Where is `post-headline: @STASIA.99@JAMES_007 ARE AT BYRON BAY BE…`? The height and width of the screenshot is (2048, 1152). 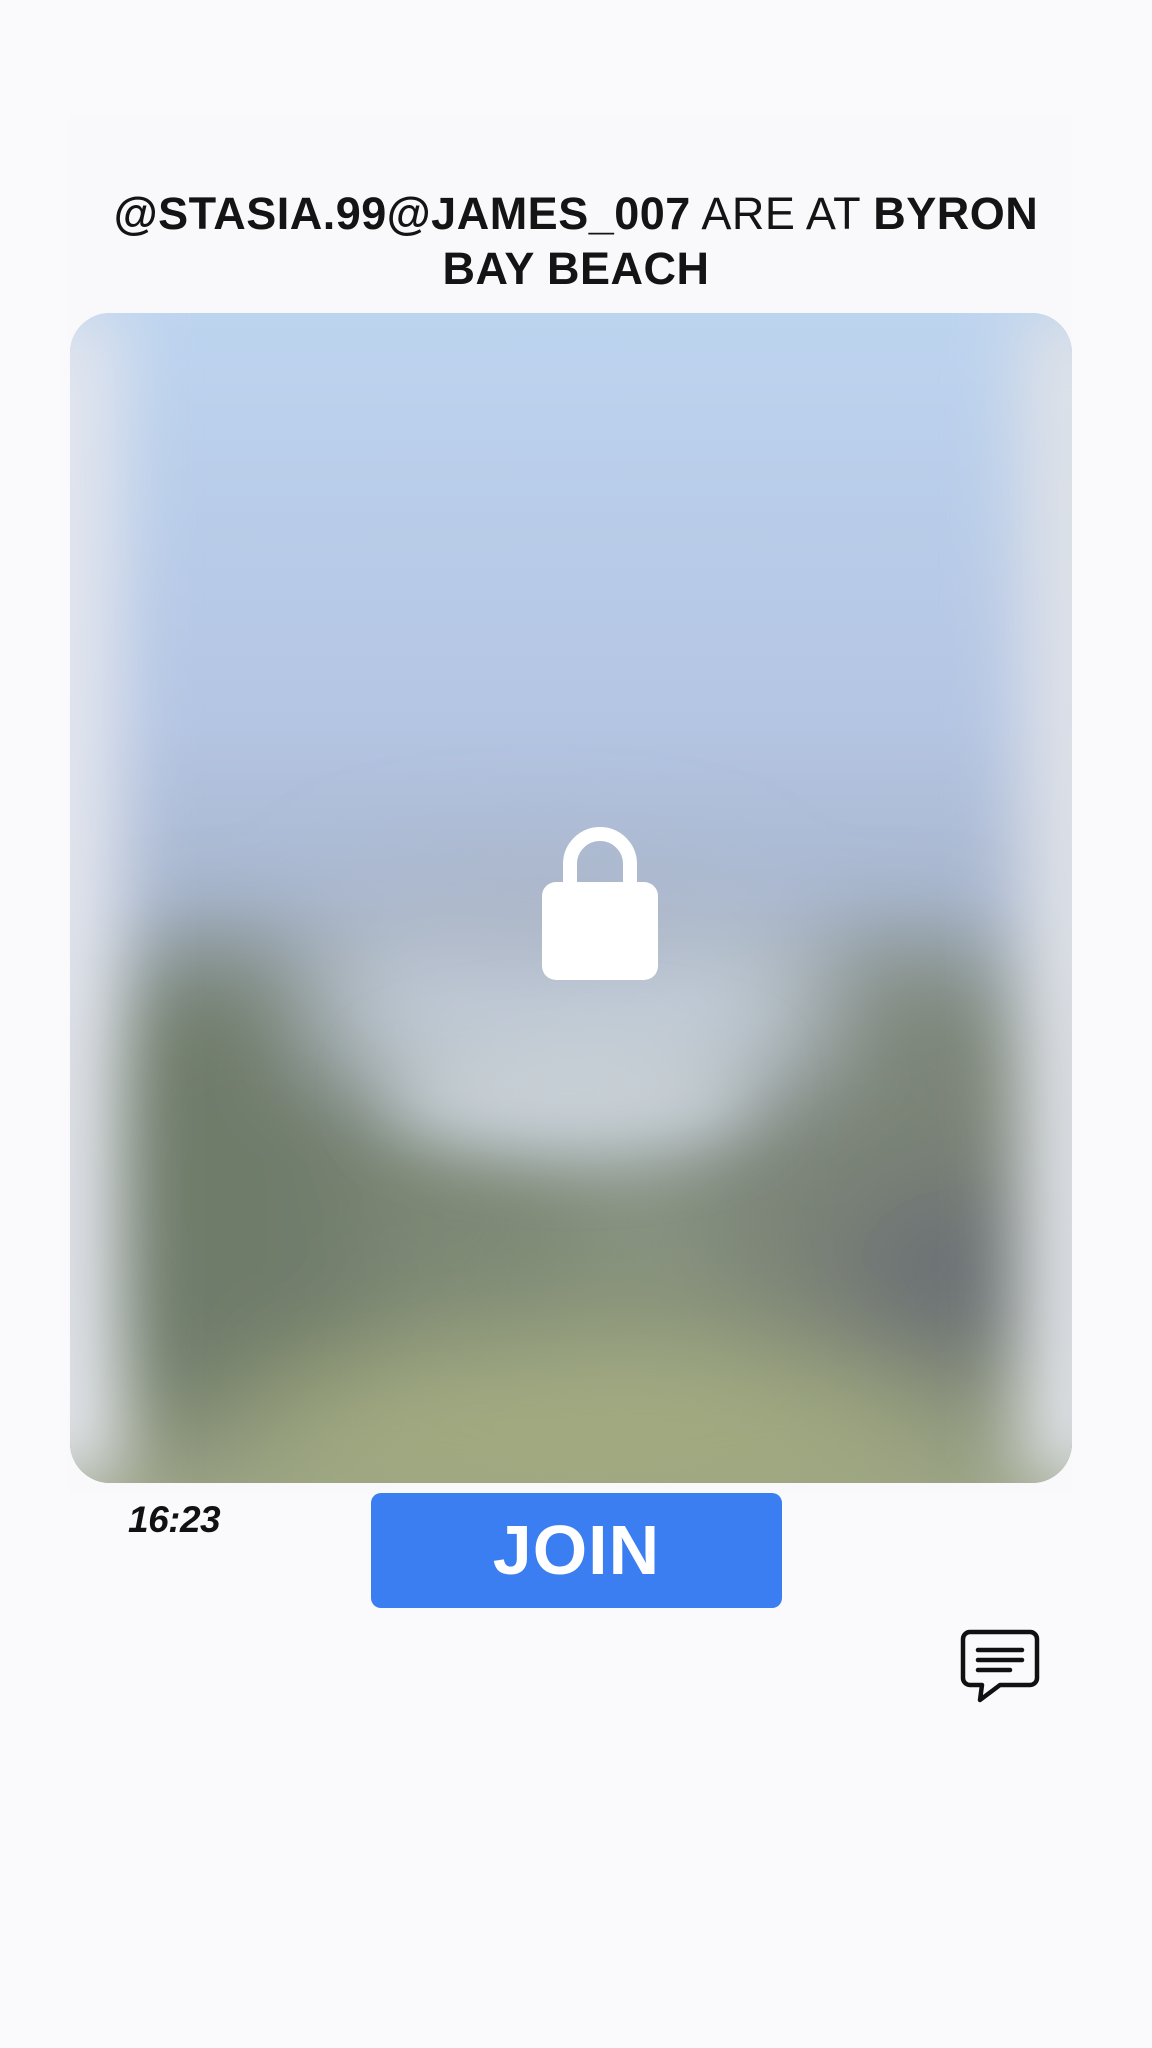 post-headline: @STASIA.99@JAMES_007 ARE AT BYRON BAY BE… is located at coordinates (576, 241).